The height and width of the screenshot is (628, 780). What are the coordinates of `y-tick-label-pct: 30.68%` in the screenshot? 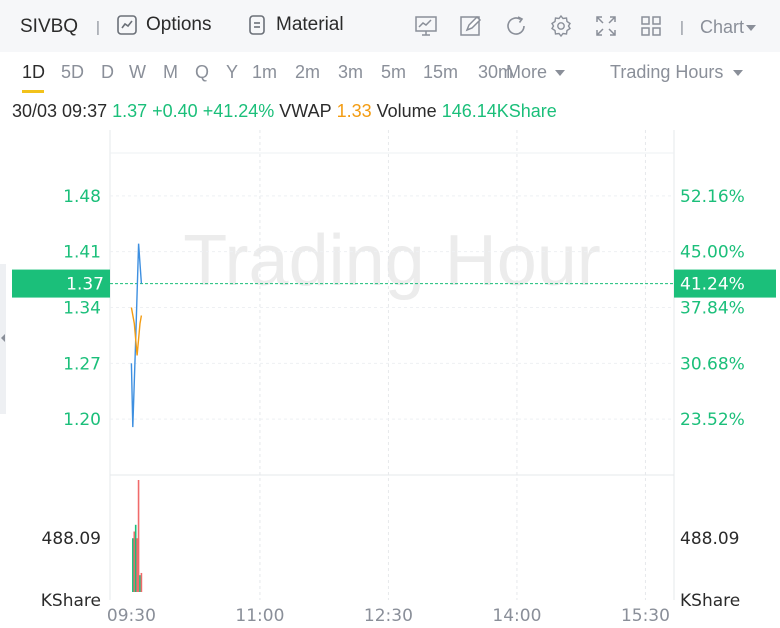 It's located at (712, 364).